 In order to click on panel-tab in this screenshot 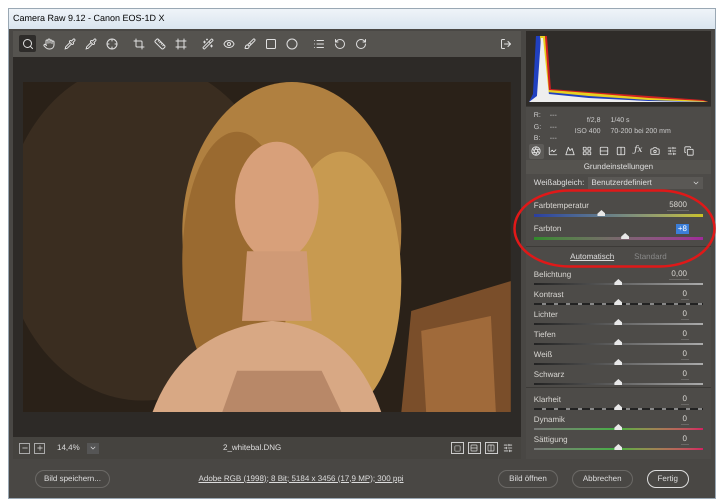, I will do `click(536, 151)`.